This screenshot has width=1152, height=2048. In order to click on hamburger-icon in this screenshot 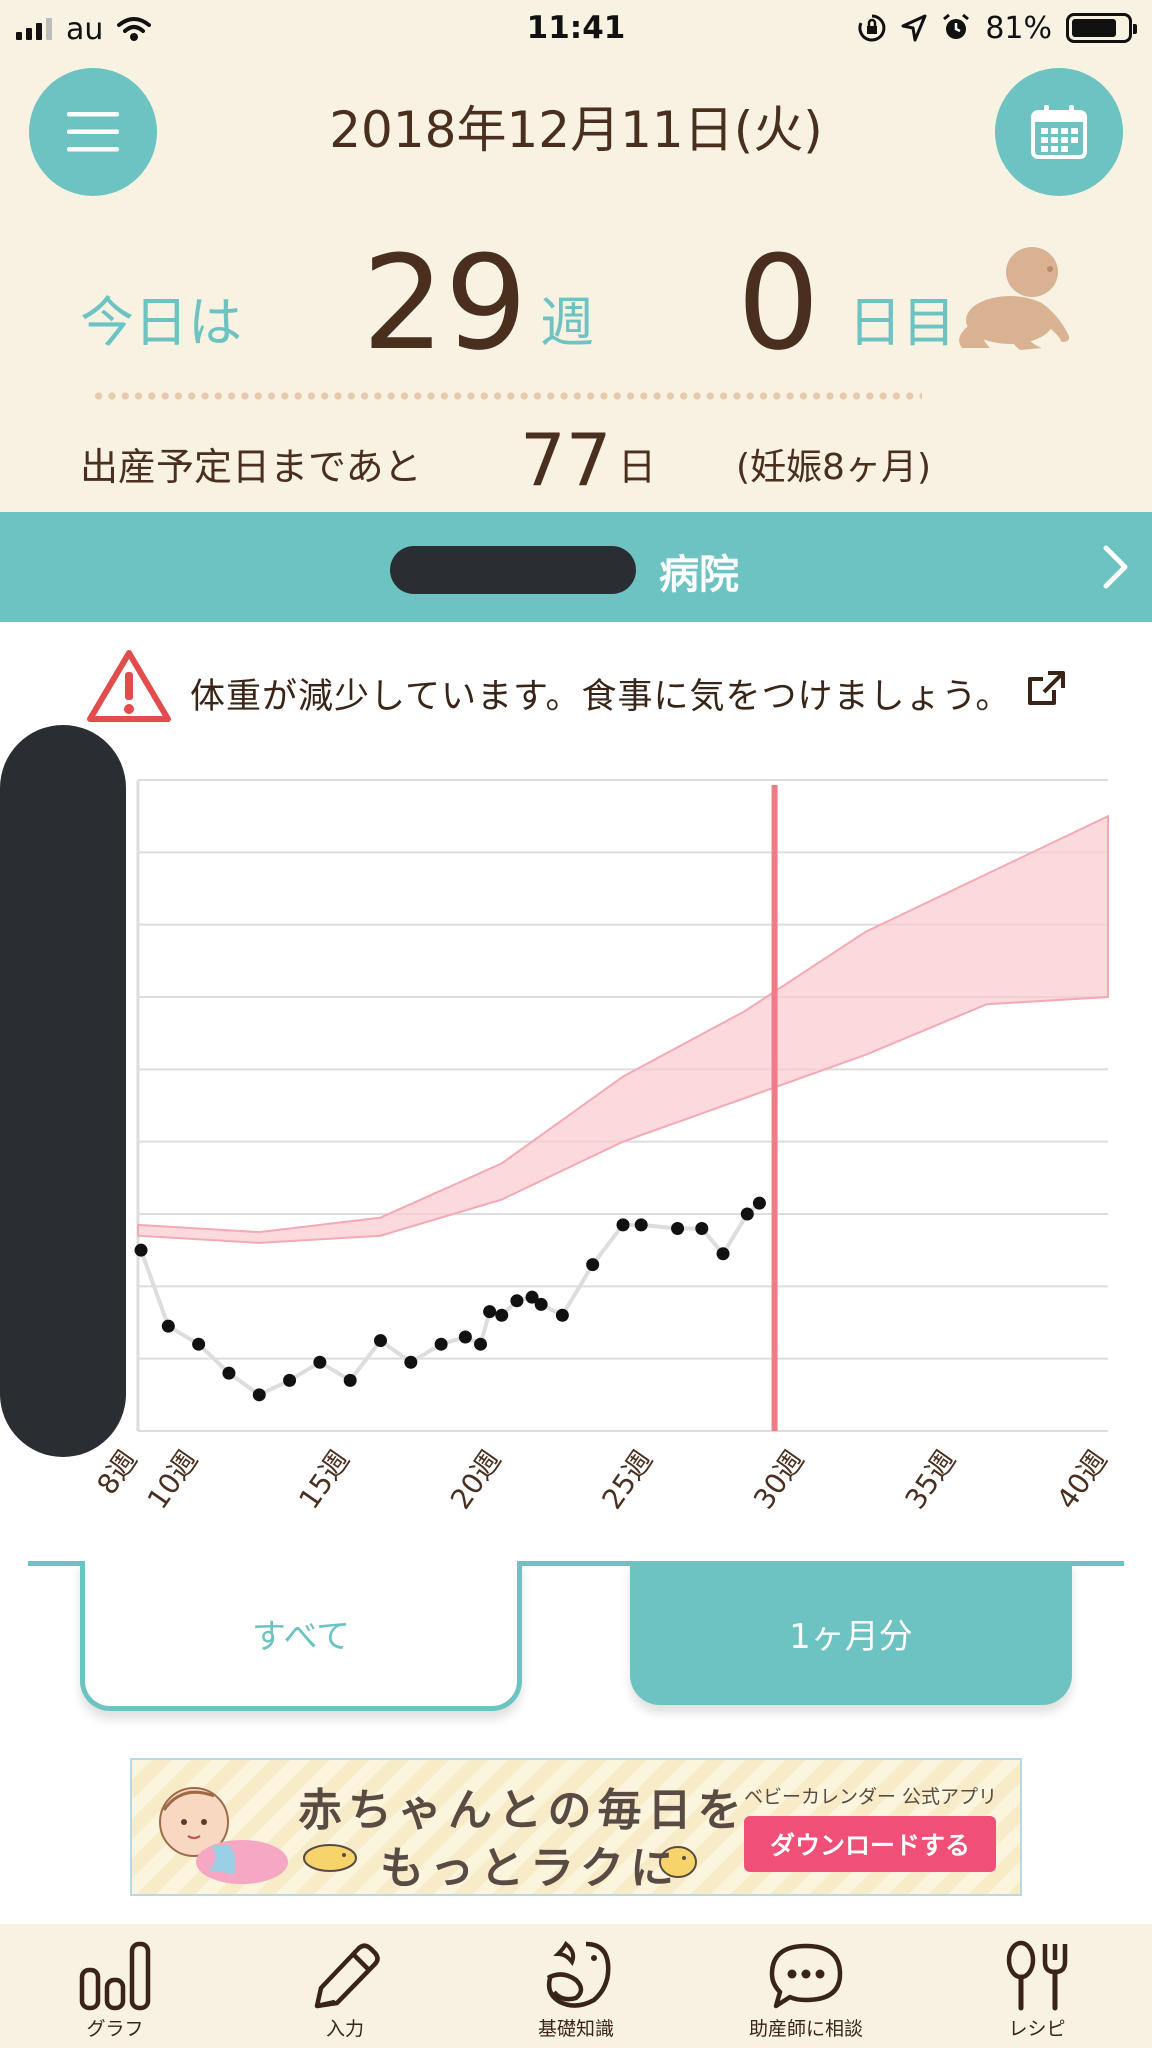, I will do `click(93, 132)`.